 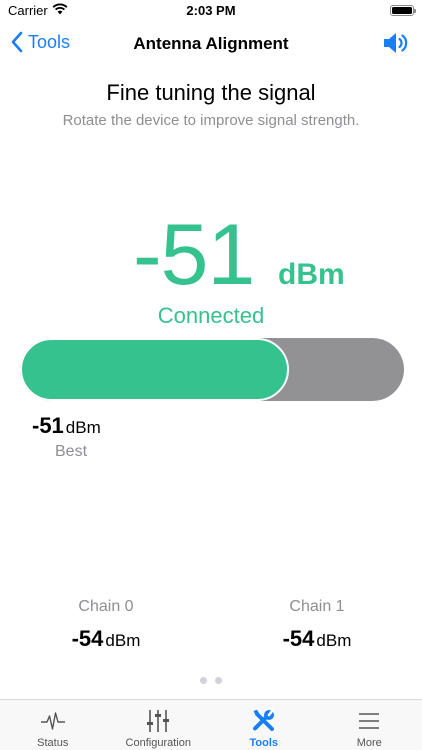 What do you see at coordinates (154, 369) in the screenshot?
I see `signal-level-fill` at bounding box center [154, 369].